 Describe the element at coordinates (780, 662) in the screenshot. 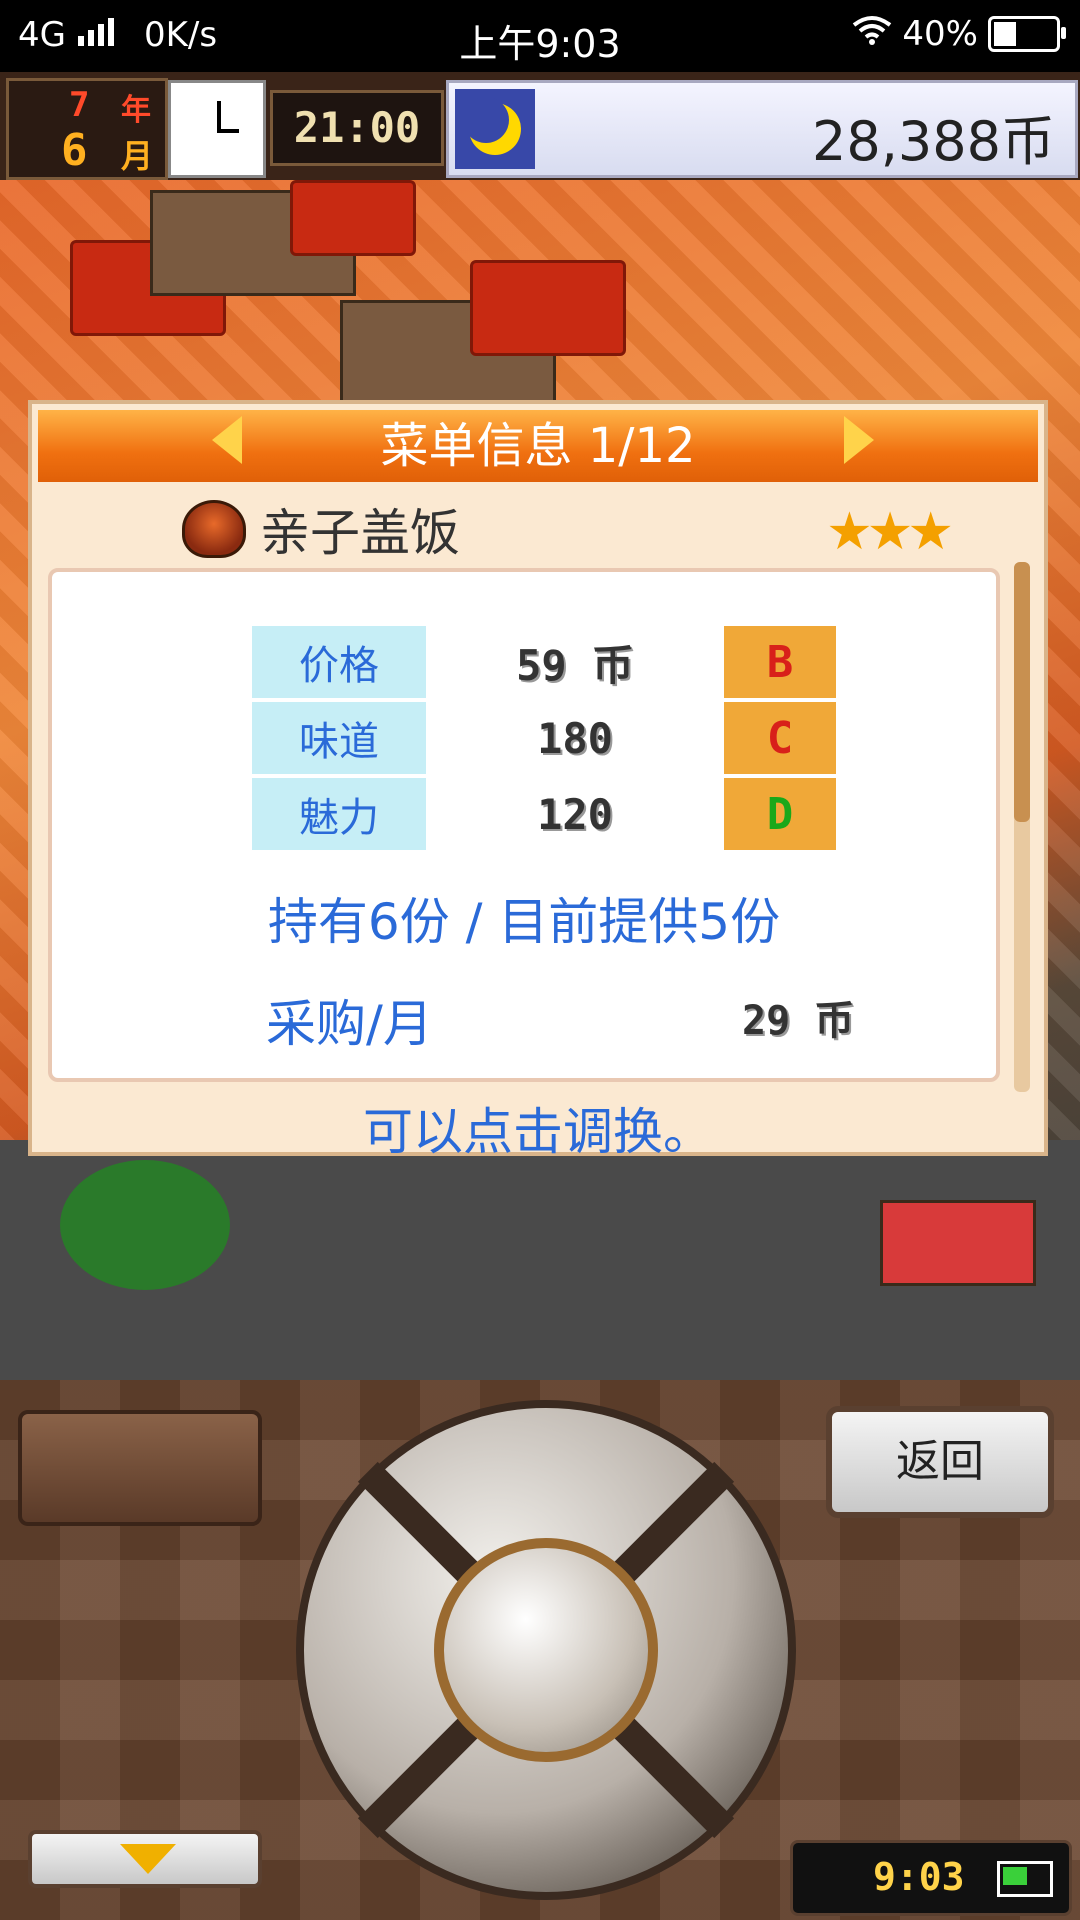

I see `stat-grade: B` at that location.